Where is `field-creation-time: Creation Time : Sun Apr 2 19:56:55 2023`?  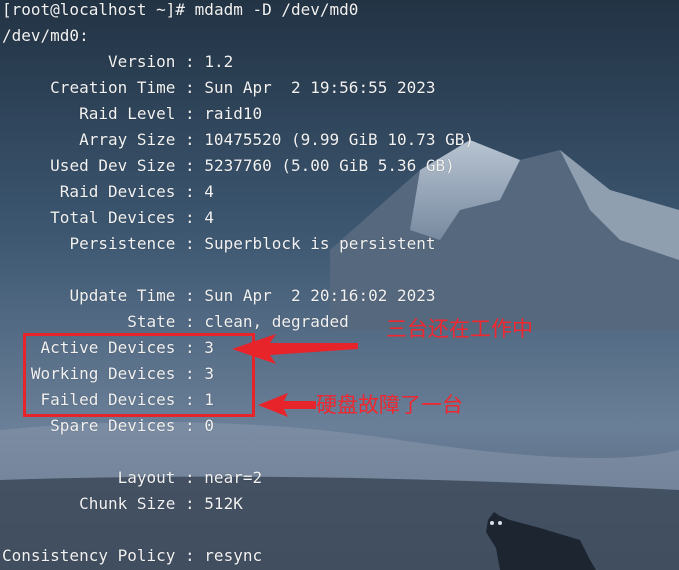 field-creation-time: Creation Time : Sun Apr 2 19:56:55 2023 is located at coordinates (243, 87).